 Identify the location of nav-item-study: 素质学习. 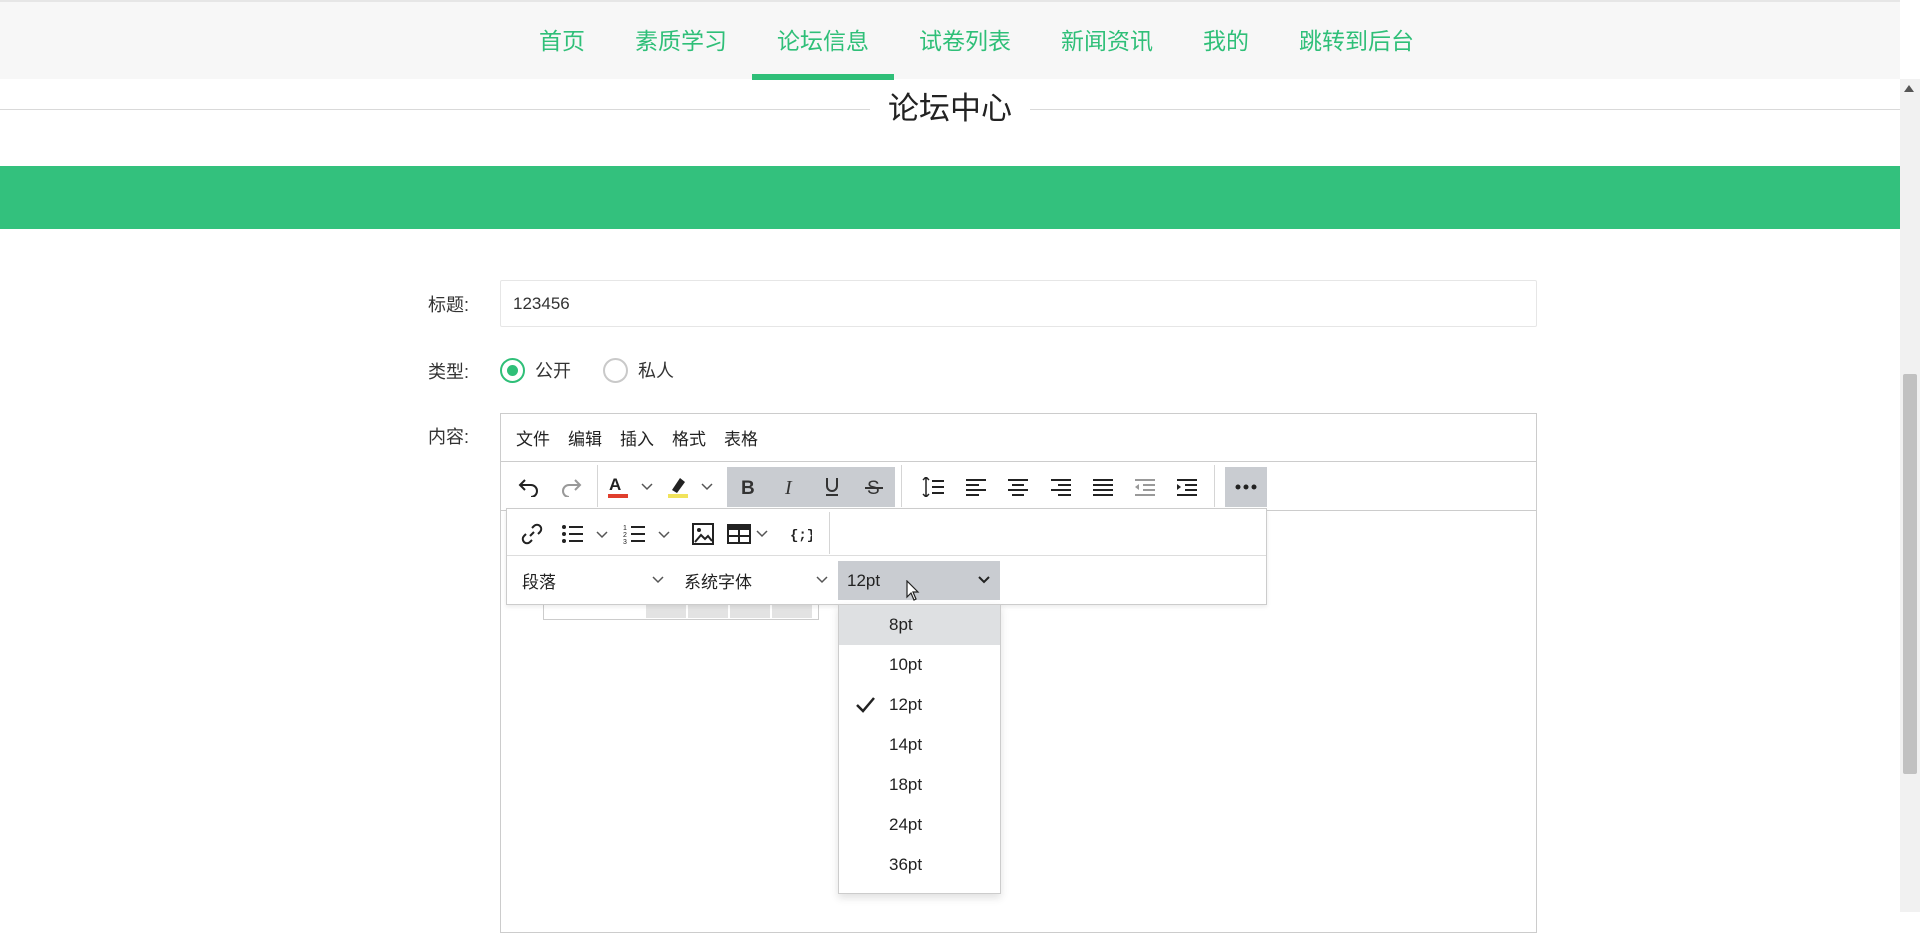
(681, 40).